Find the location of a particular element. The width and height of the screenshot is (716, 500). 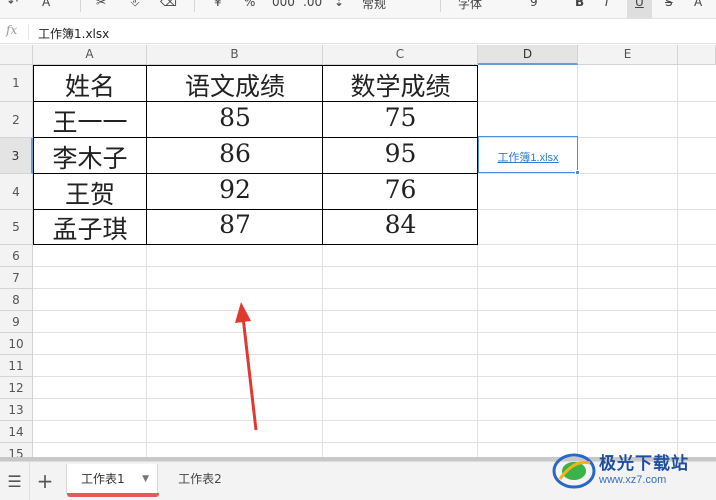

table-border is located at coordinates (255, 65).